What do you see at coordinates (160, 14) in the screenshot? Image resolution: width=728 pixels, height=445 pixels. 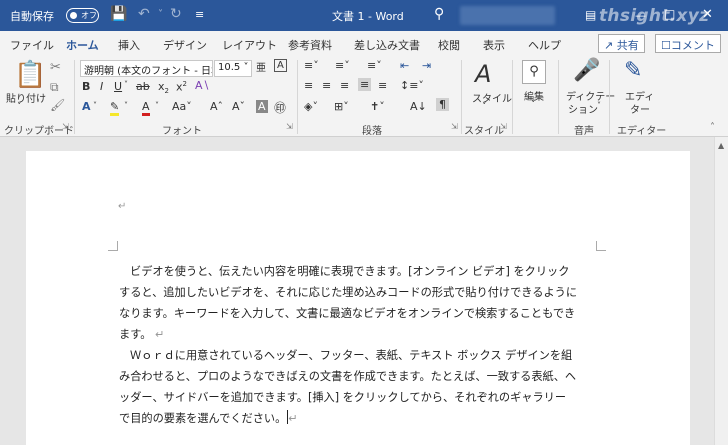 I see `undo-dropdown-icon: ˅` at bounding box center [160, 14].